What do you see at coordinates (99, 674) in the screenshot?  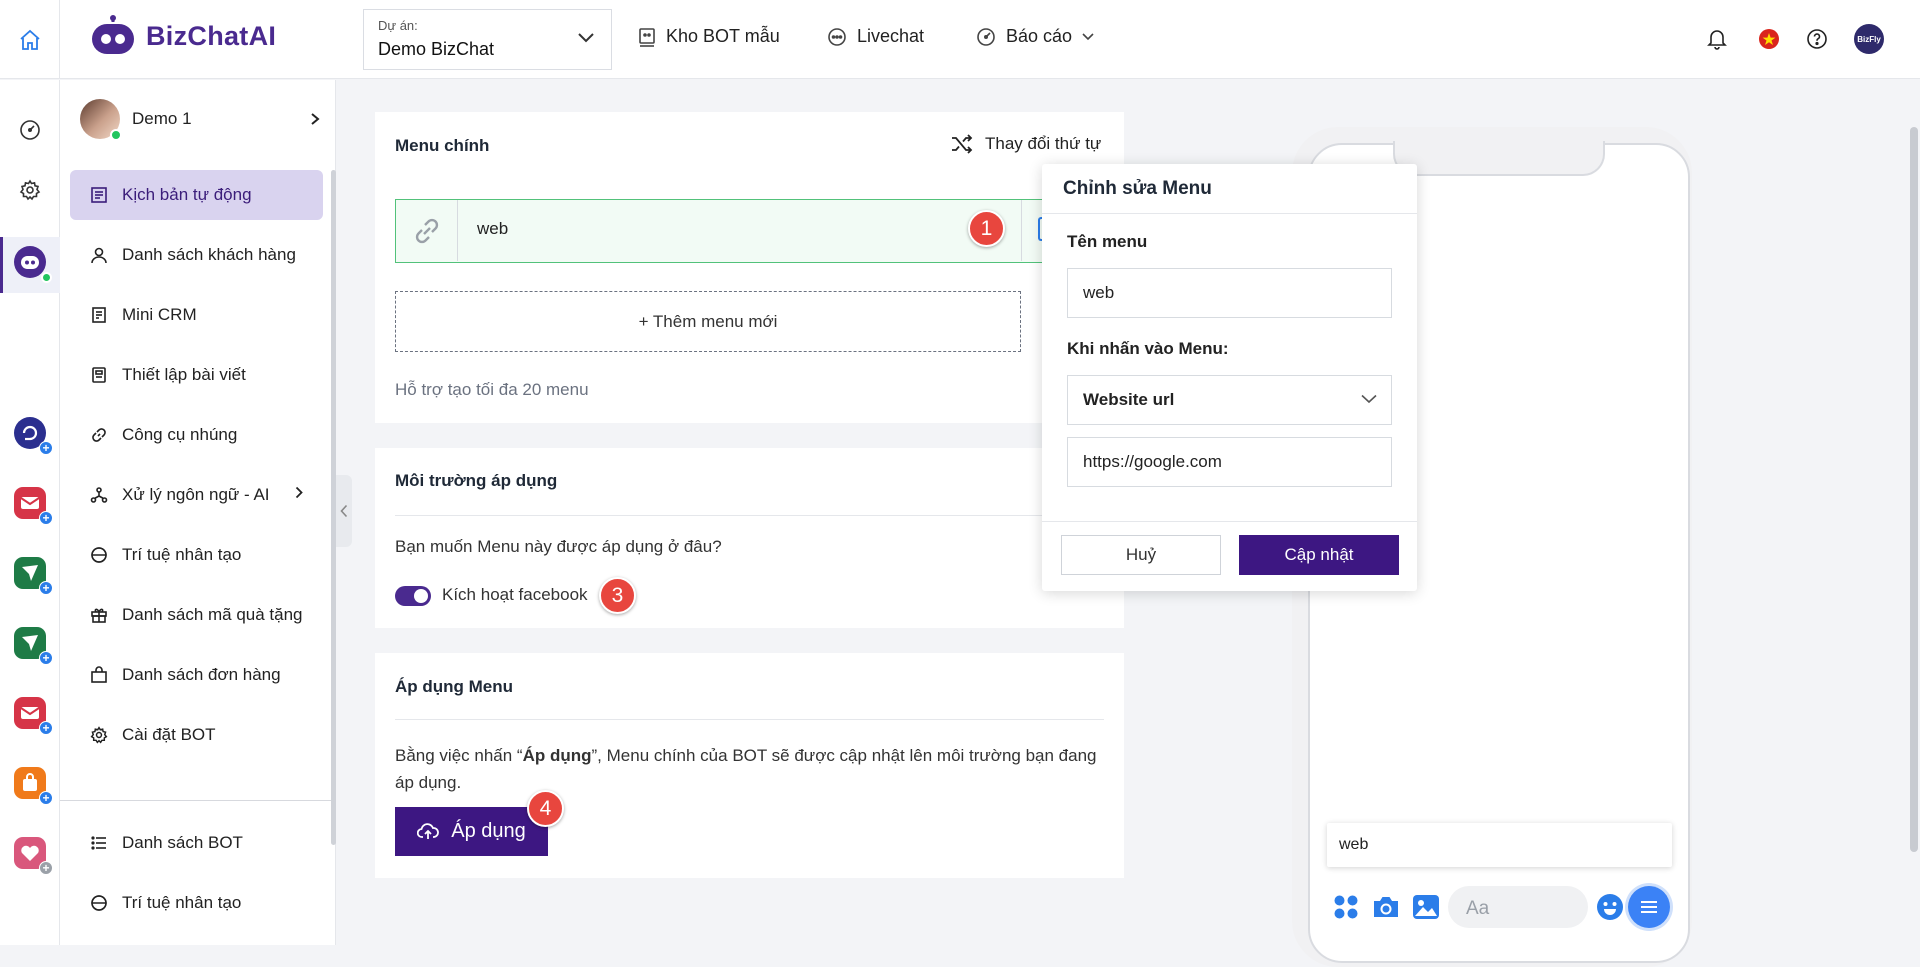 I see `bag-icon` at bounding box center [99, 674].